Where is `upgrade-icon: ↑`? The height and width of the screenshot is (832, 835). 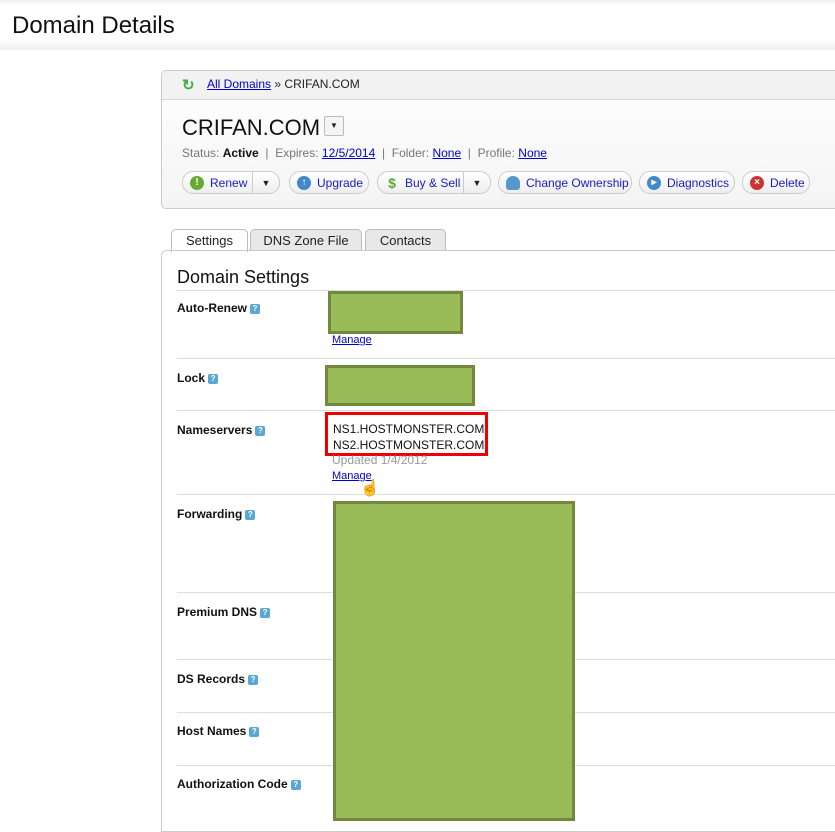
upgrade-icon: ↑ is located at coordinates (304, 182).